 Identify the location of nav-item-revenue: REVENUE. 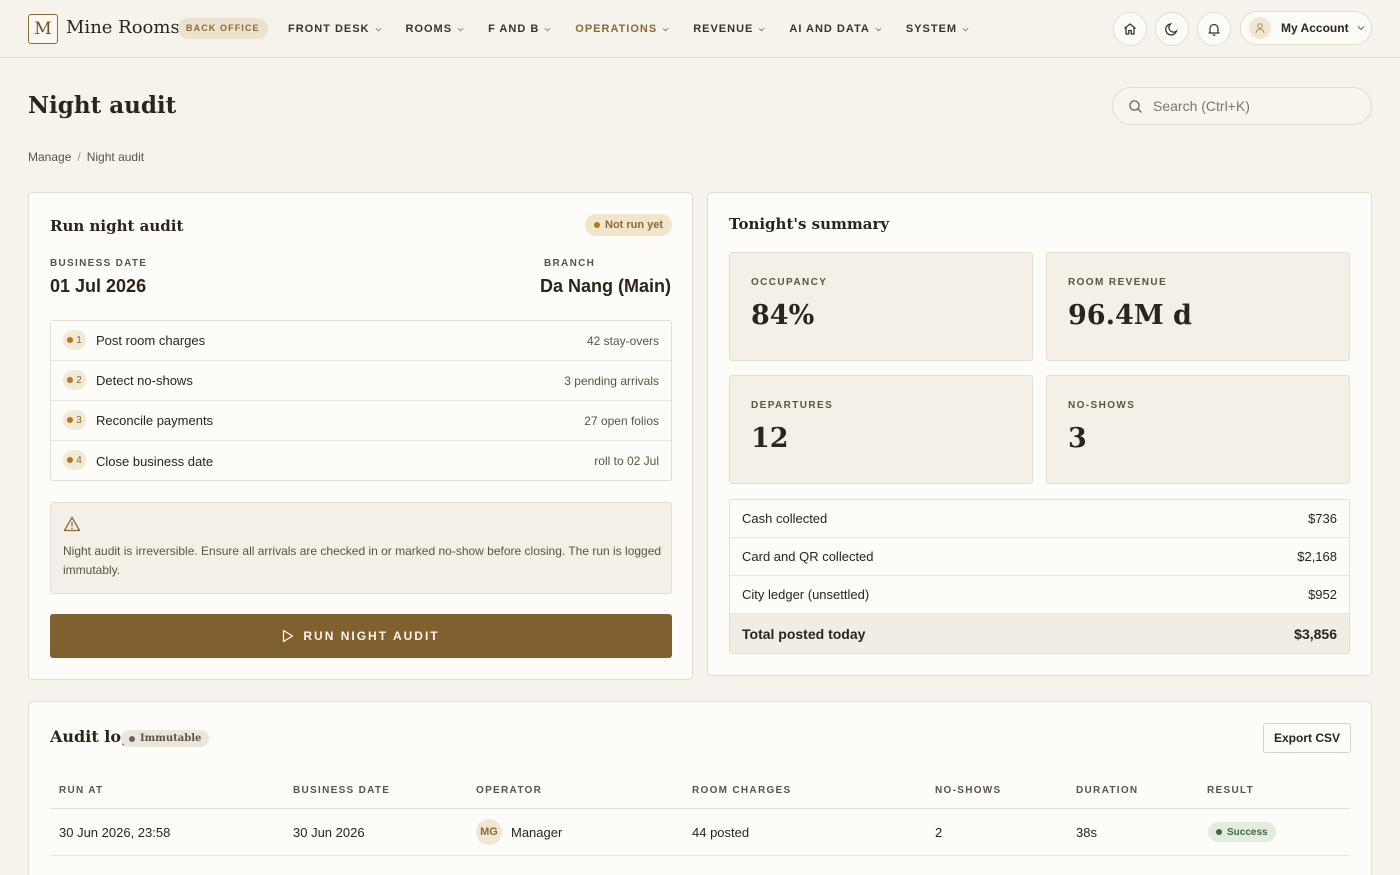
(729, 29).